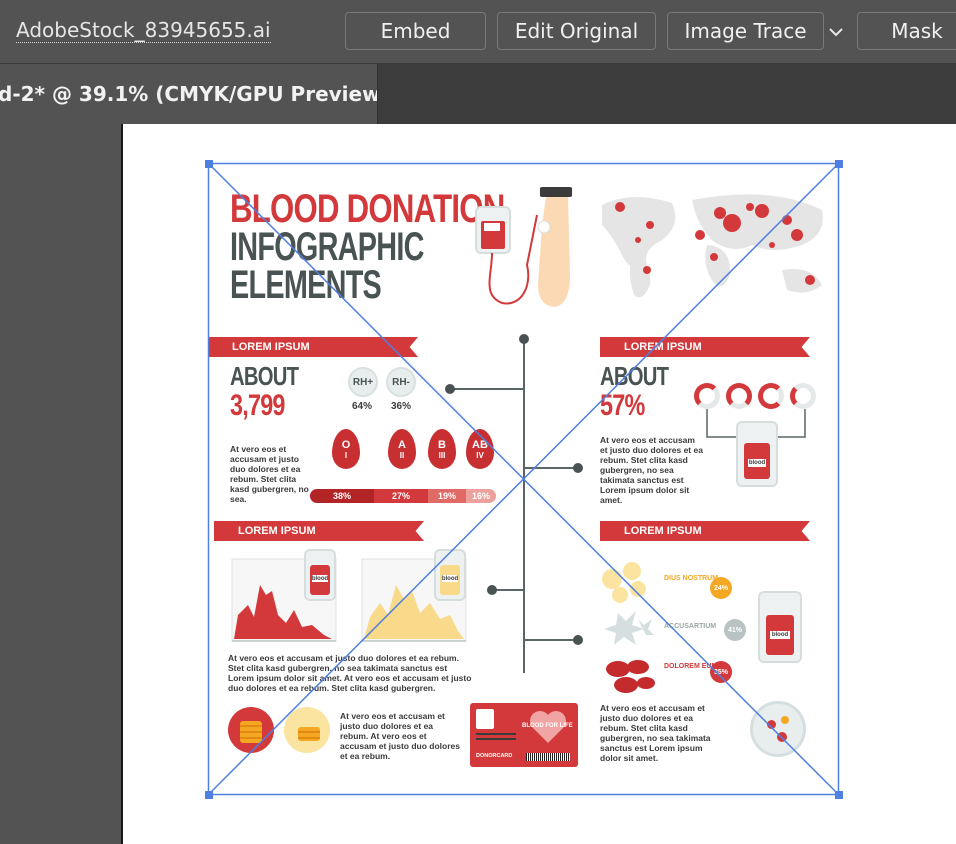 The image size is (956, 844). I want to click on type-bar-o: 38%, so click(342, 496).